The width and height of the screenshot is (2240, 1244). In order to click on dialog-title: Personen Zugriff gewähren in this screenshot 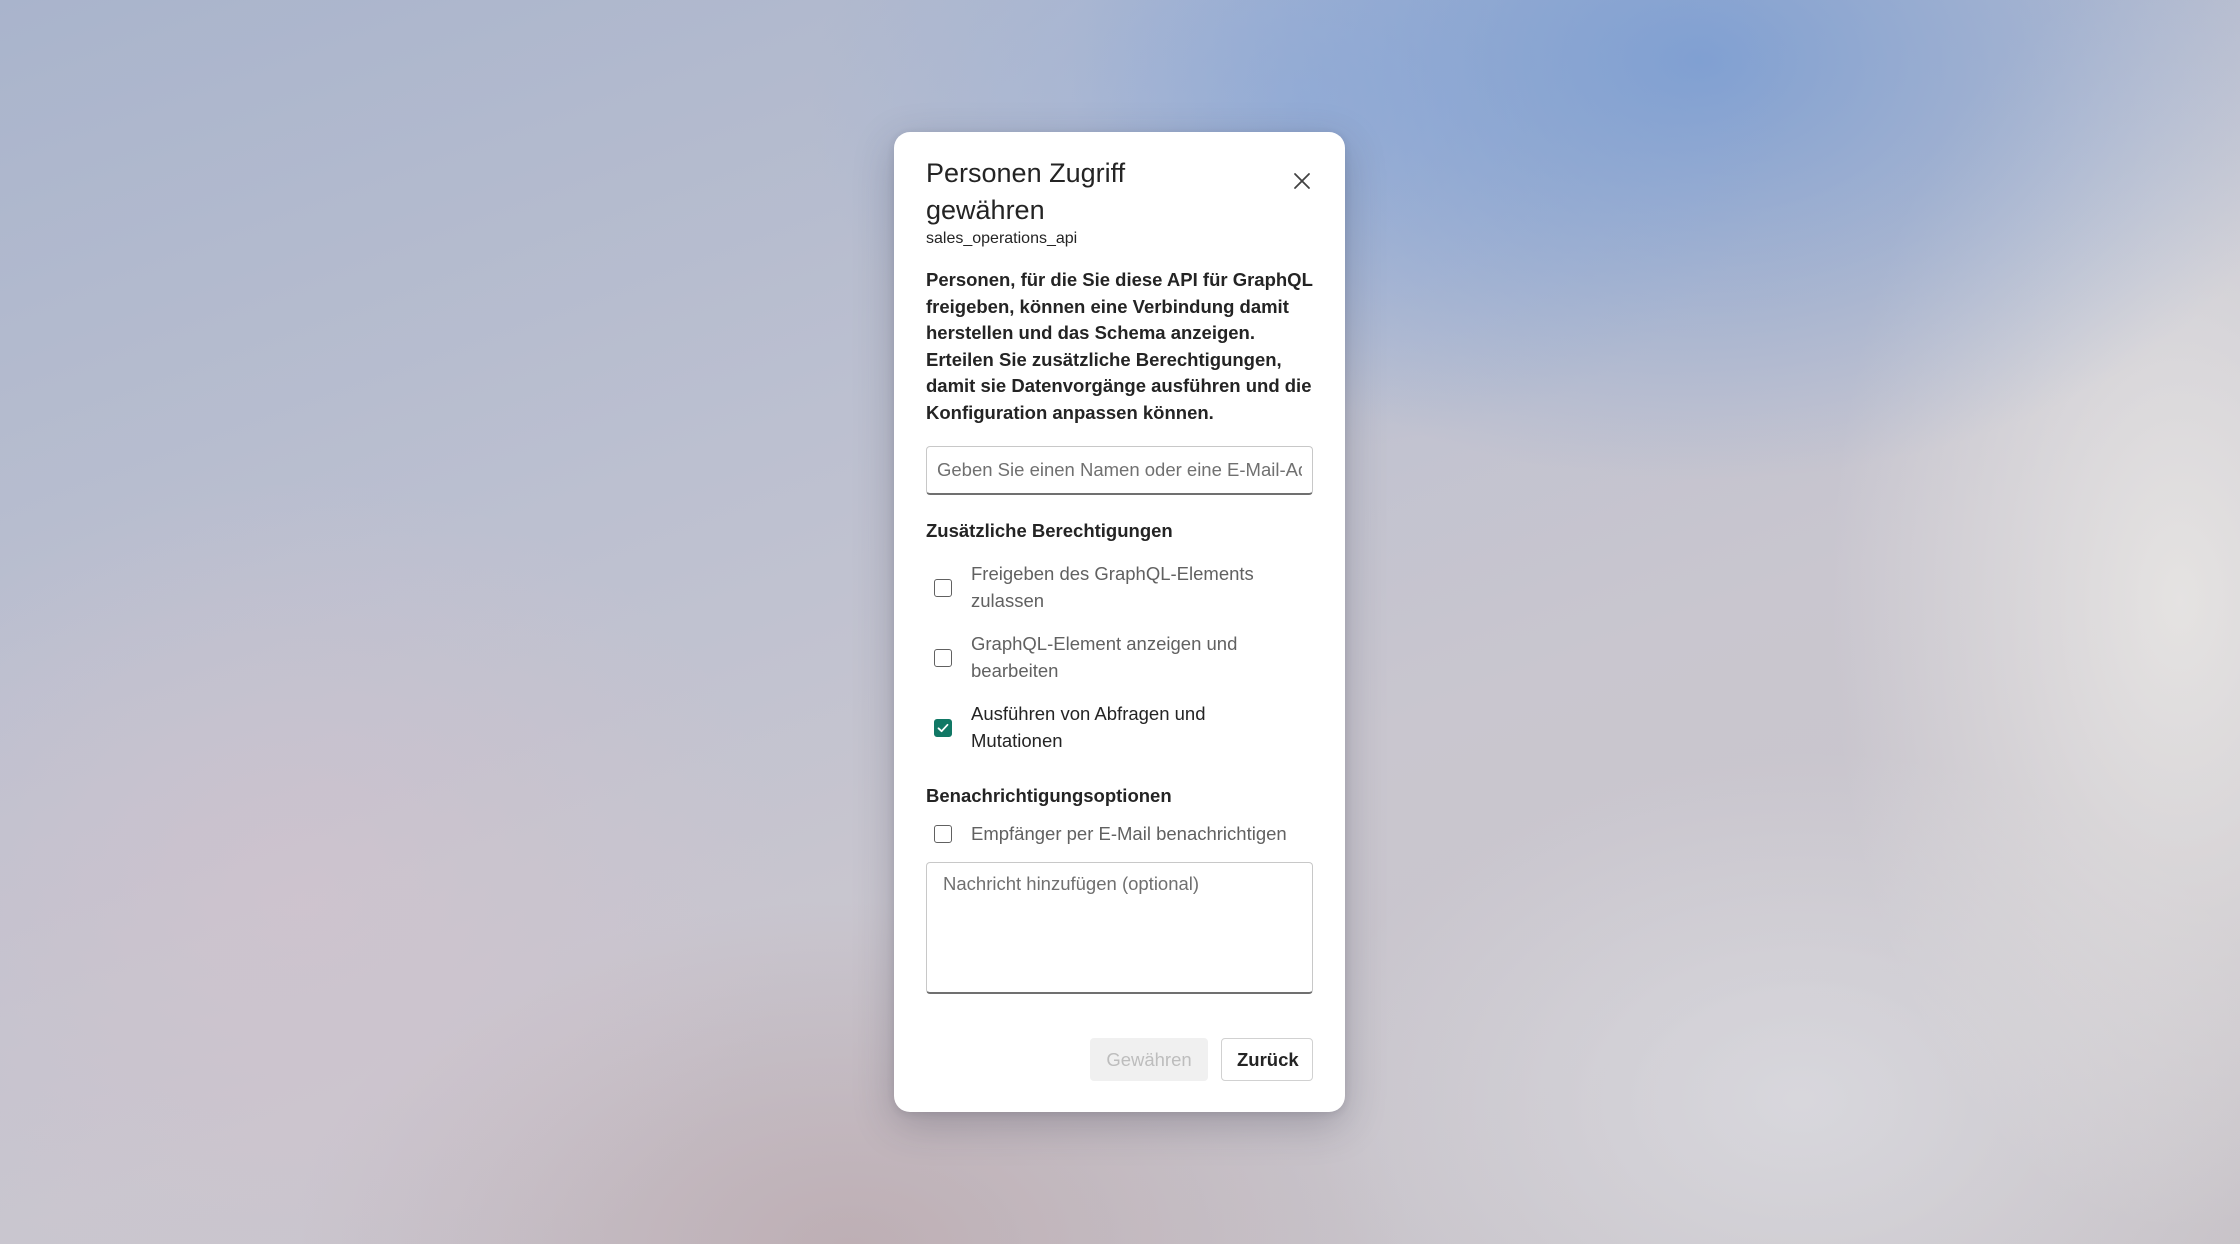, I will do `click(1026, 191)`.